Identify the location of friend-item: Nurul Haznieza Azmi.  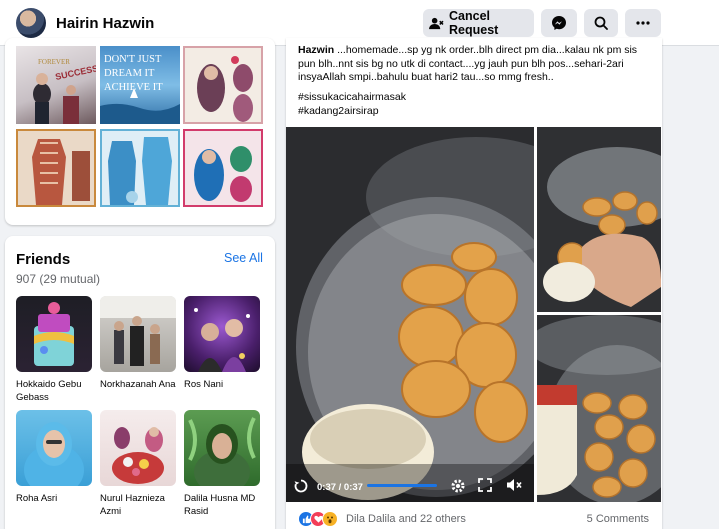
(139, 464).